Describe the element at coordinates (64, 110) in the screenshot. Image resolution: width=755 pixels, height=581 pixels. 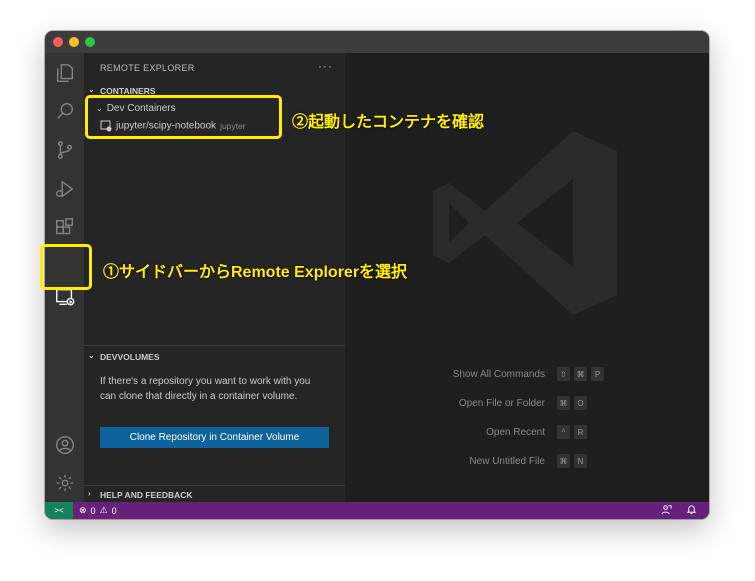
I see `search-icon` at that location.